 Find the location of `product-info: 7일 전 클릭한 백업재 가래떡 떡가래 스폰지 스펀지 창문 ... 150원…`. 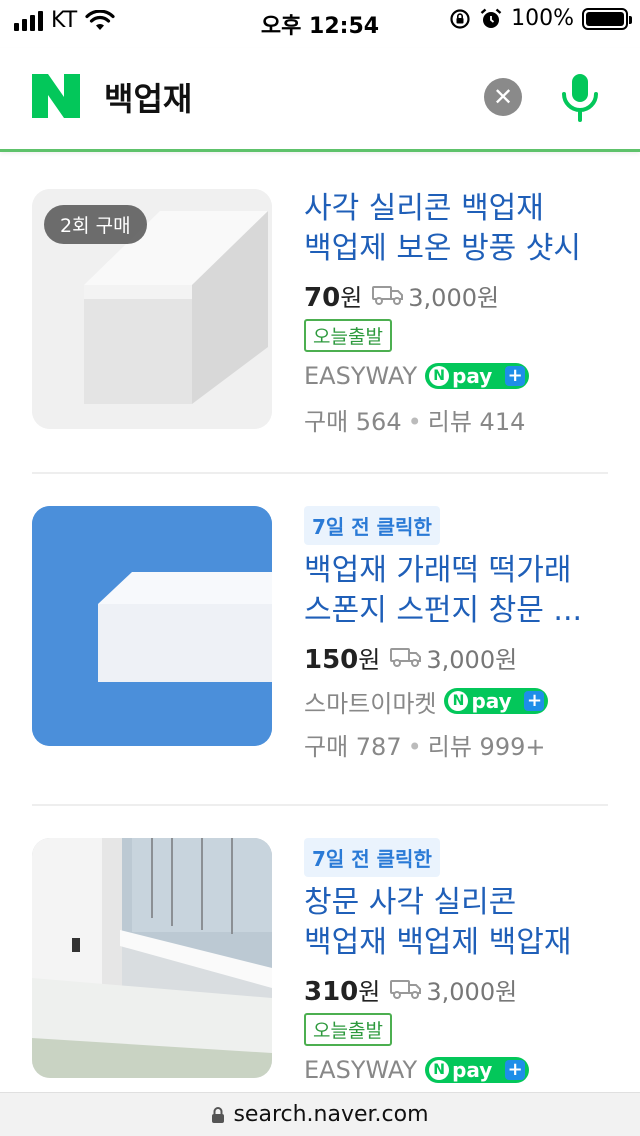

product-info: 7일 전 클릭한 백업재 가래떡 떡가래 스폰지 스펀지 창문 ... 150원… is located at coordinates (456, 634).